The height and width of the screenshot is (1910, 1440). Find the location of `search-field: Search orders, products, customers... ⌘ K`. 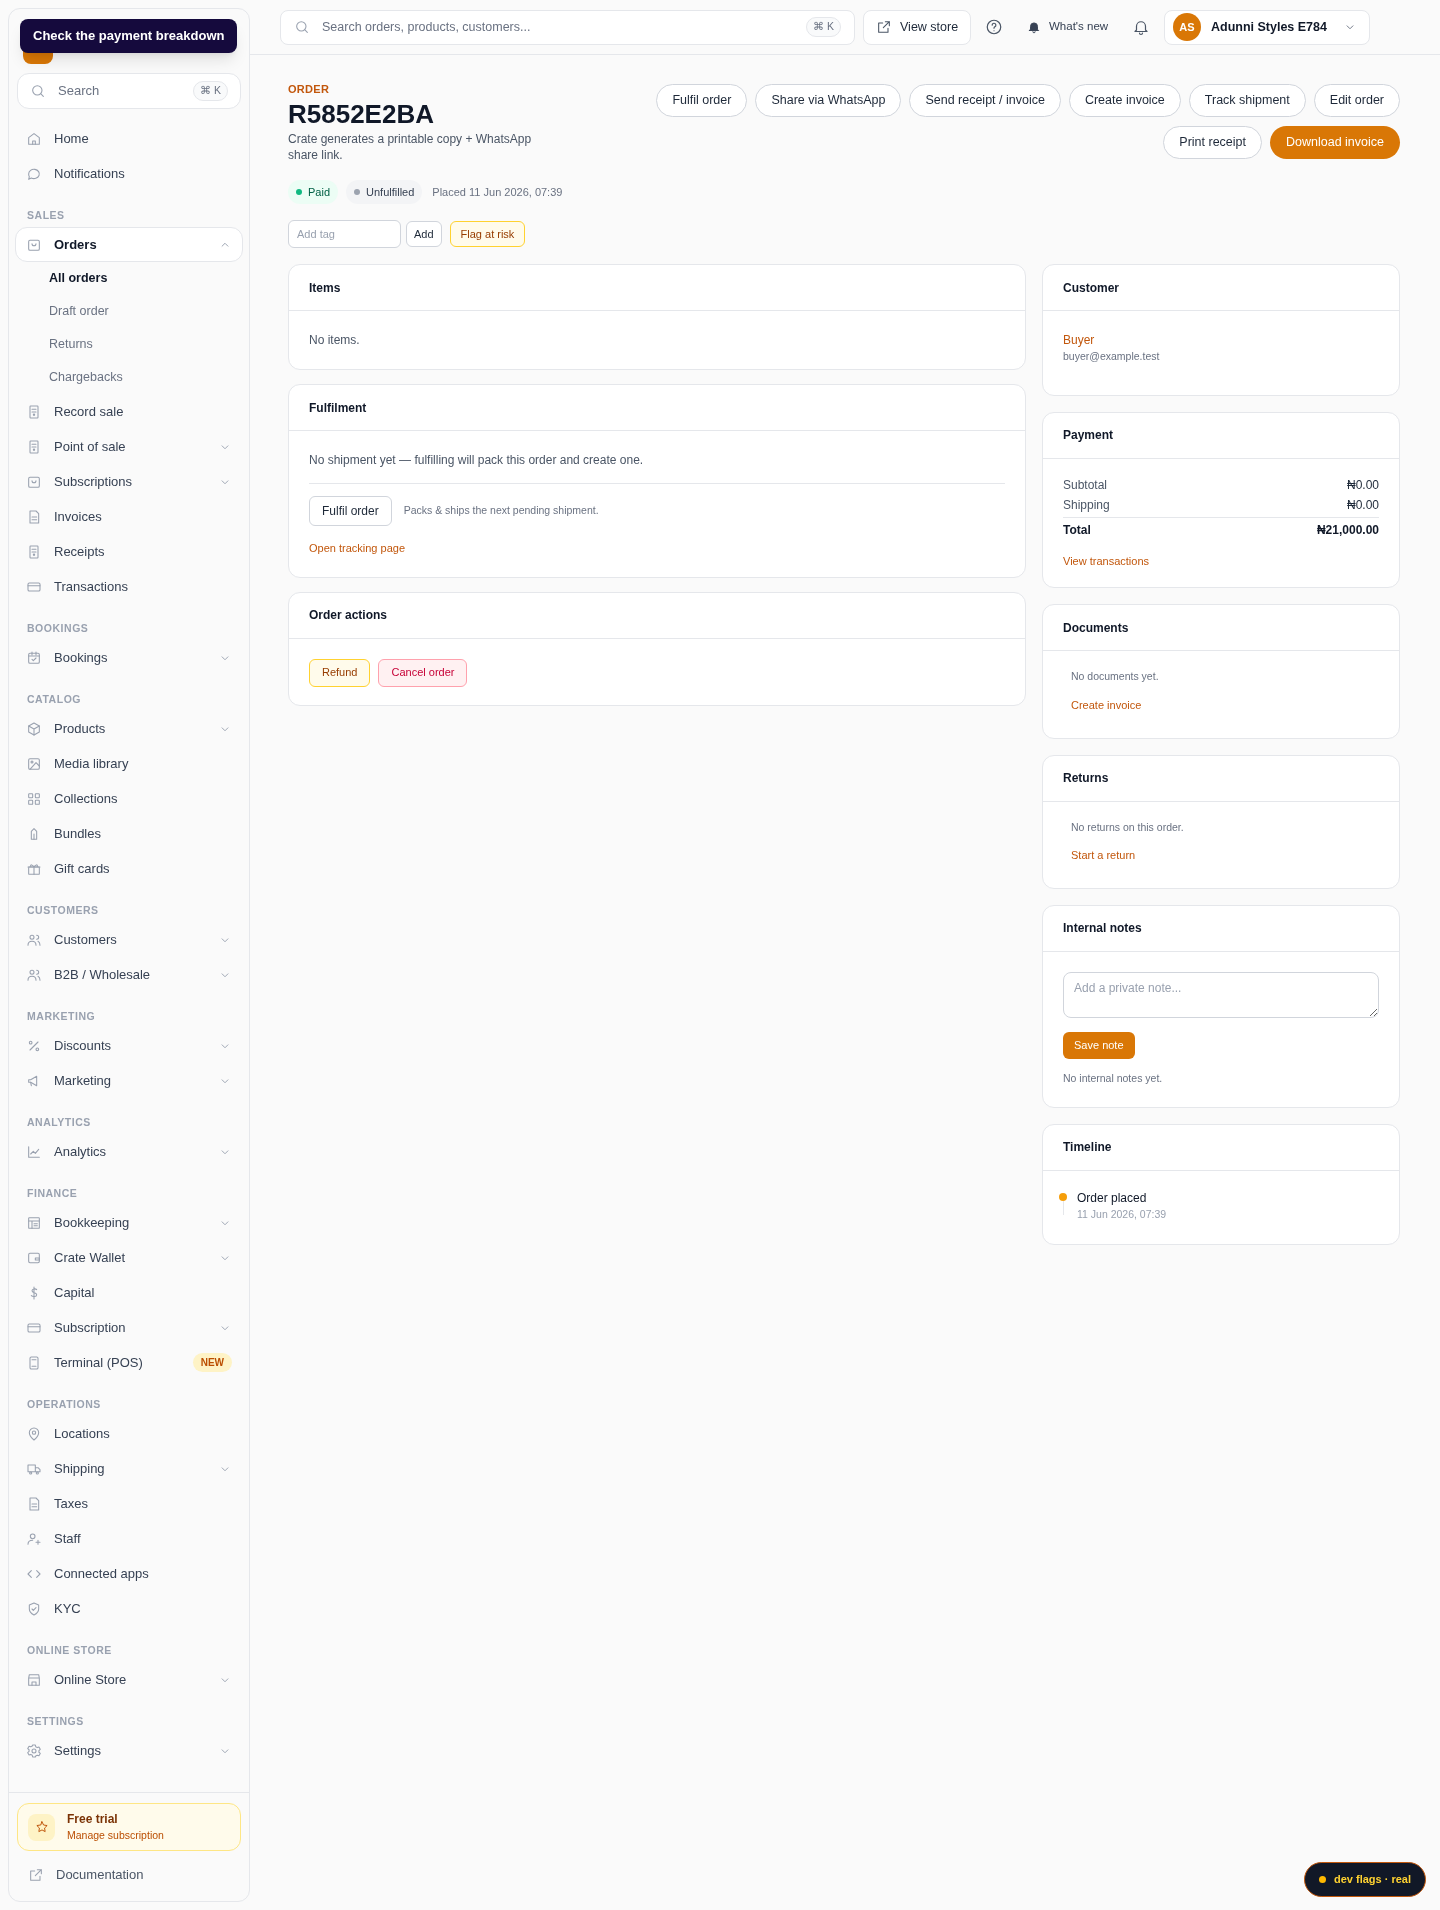

search-field: Search orders, products, customers... ⌘ K is located at coordinates (567, 27).